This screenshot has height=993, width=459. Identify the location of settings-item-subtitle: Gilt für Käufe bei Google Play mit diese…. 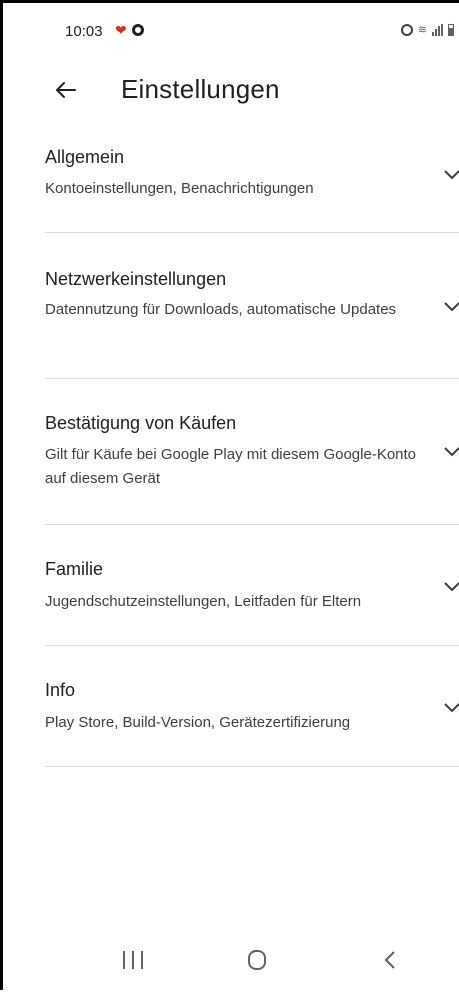
(231, 466).